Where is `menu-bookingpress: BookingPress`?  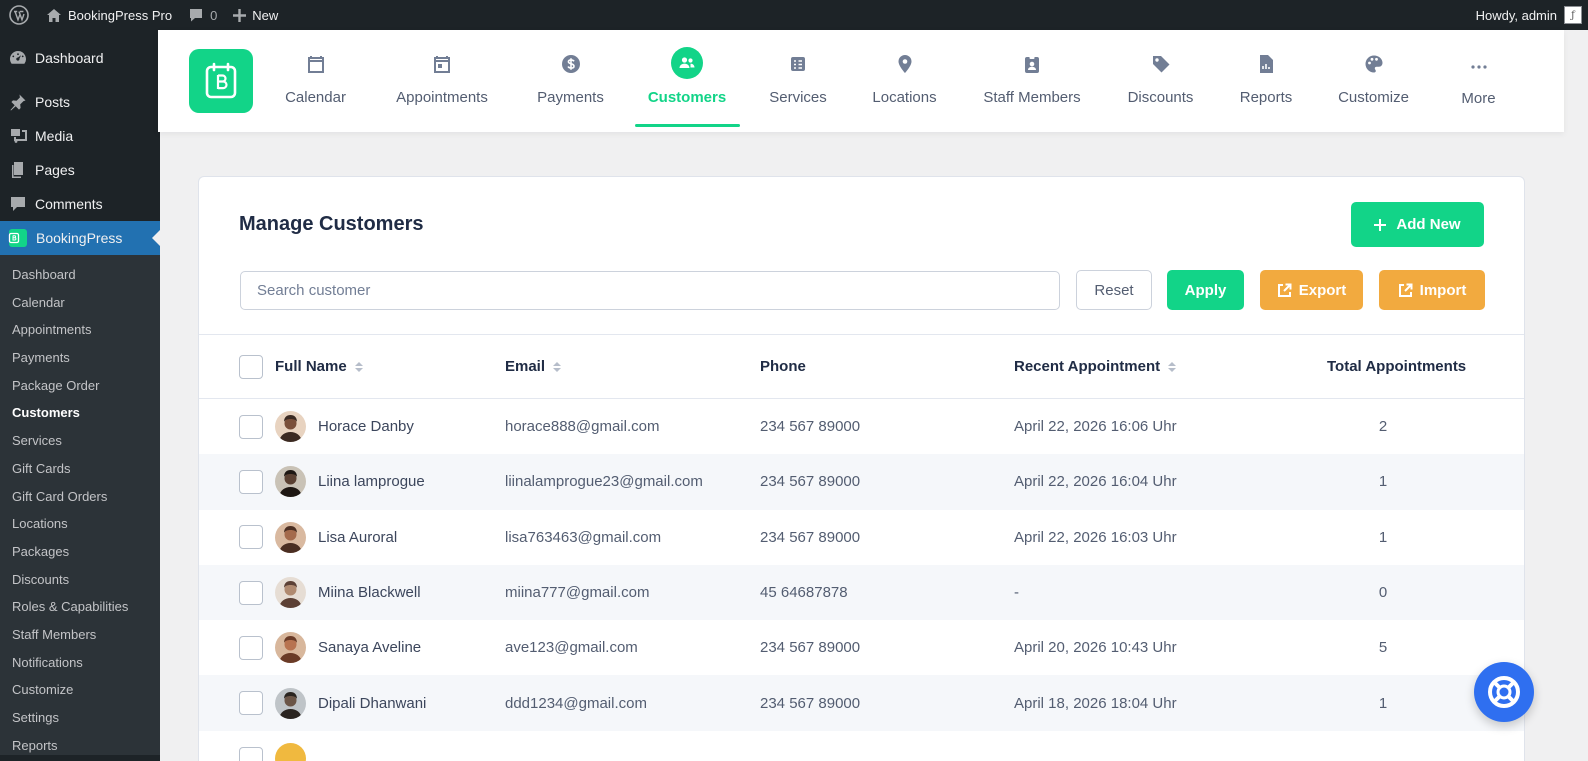
menu-bookingpress: BookingPress is located at coordinates (80, 238).